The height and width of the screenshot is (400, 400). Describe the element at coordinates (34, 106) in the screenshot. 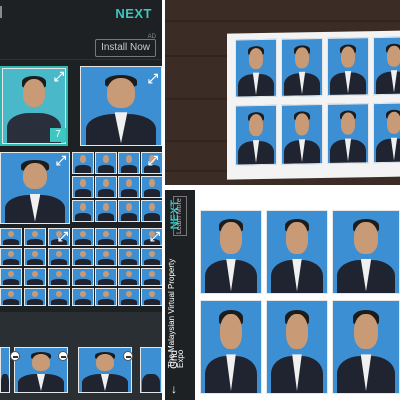

I see `layout-tile-selected: ⤢ 7` at that location.